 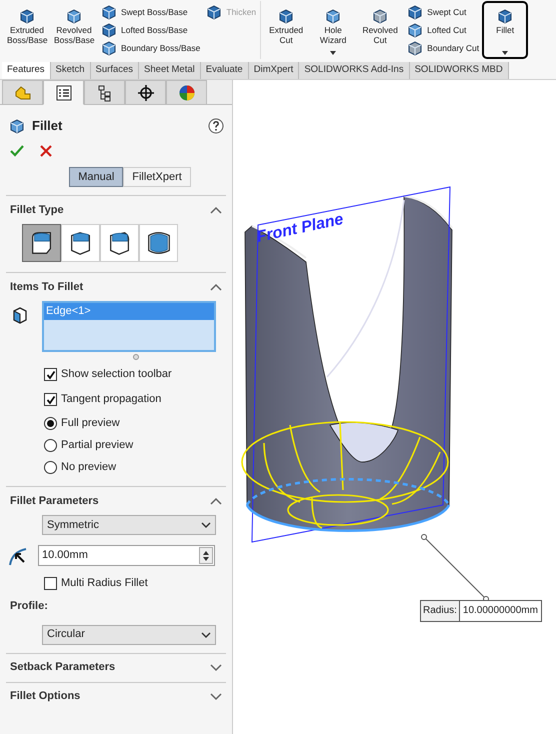 I want to click on ribbon-command: Fillet, so click(x=505, y=30).